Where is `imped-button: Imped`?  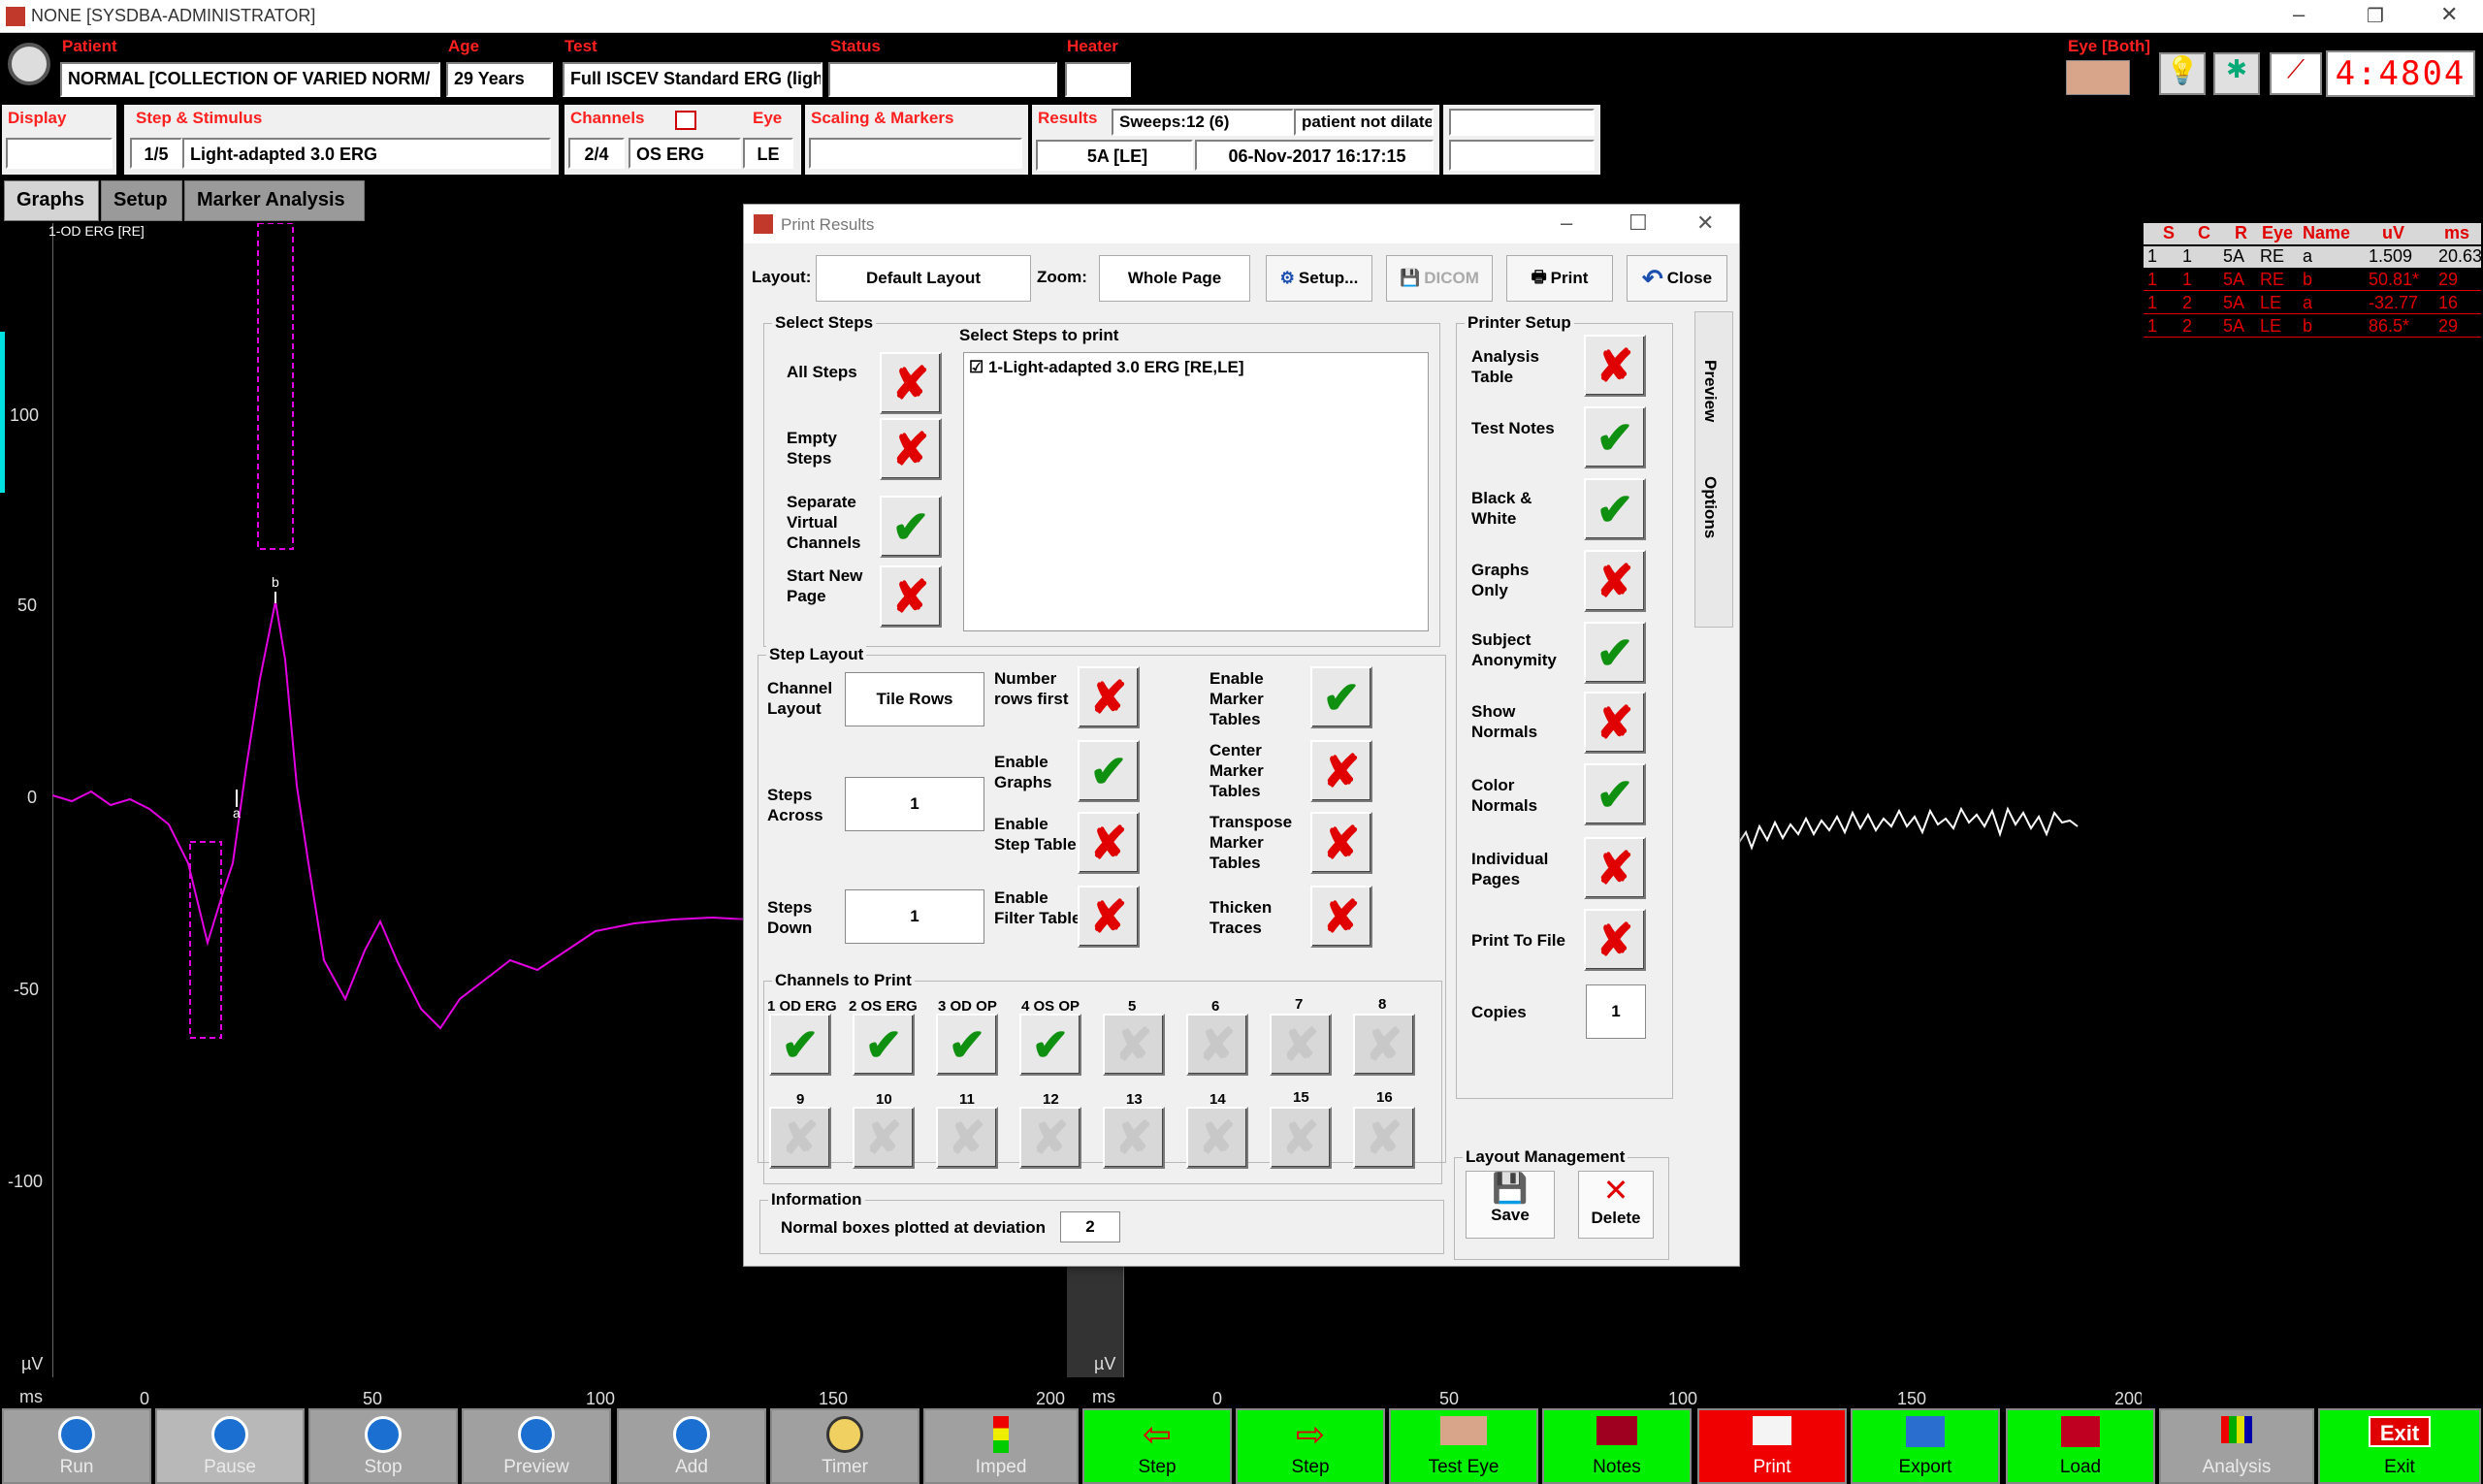
imped-button: Imped is located at coordinates (1001, 1446).